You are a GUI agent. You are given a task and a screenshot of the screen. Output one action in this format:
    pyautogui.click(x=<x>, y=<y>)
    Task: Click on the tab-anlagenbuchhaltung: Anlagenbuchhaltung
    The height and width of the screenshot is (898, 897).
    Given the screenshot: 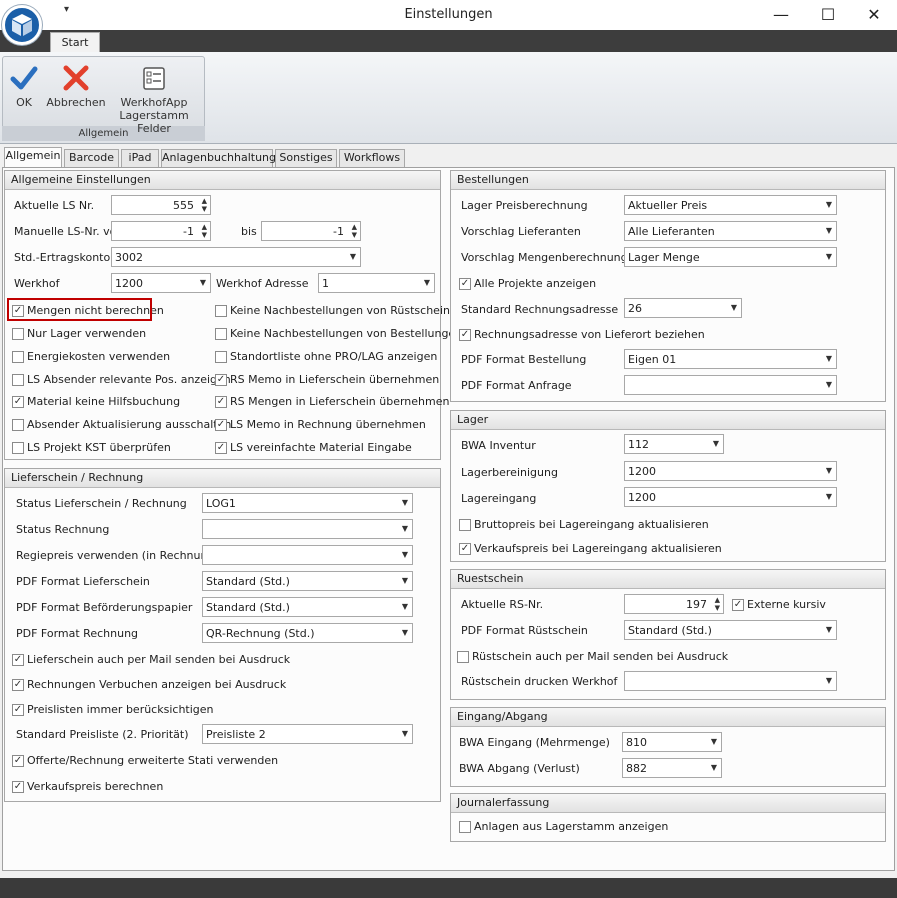 What is the action you would take?
    pyautogui.click(x=218, y=158)
    